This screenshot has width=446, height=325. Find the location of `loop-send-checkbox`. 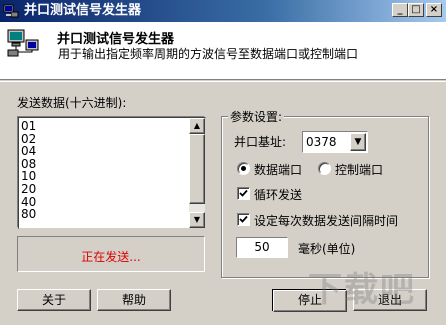

loop-send-checkbox is located at coordinates (243, 193).